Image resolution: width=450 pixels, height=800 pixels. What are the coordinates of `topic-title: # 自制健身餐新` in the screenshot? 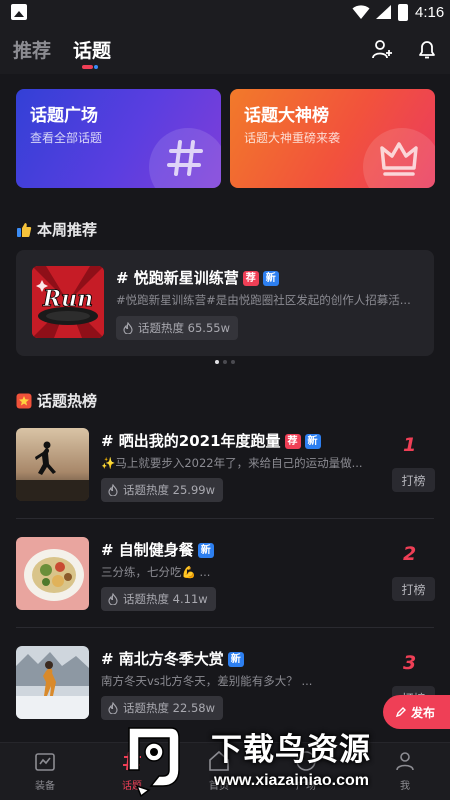 It's located at (157, 549).